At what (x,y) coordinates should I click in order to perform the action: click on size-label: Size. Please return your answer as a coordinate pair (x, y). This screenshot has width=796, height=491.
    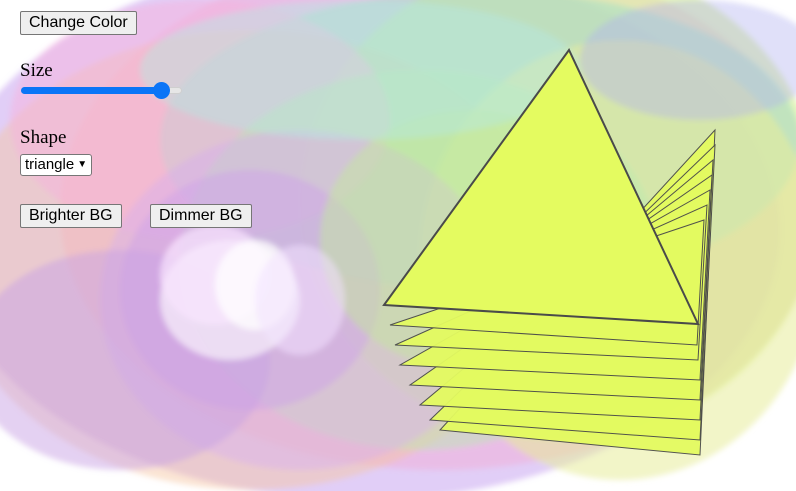
    Looking at the image, I should click on (36, 70).